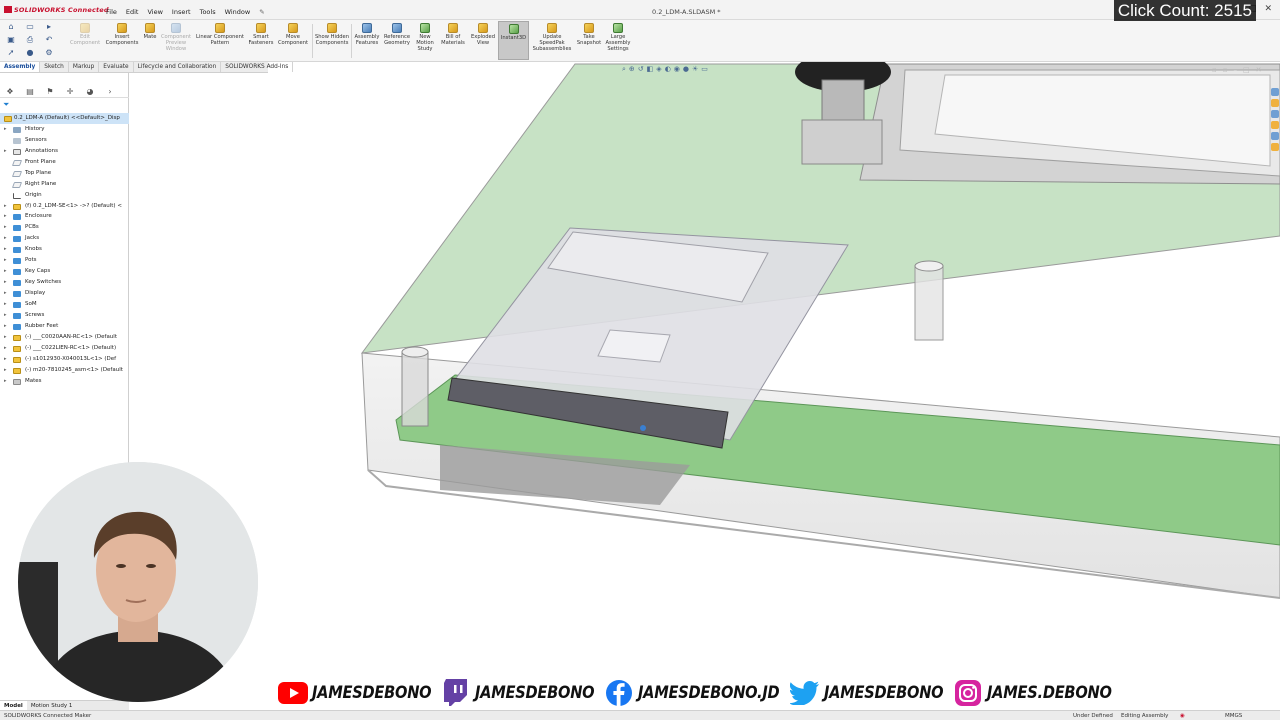 Image resolution: width=1280 pixels, height=720 pixels. Describe the element at coordinates (64, 118) in the screenshot. I see `tree-root: 0.2_LDM-A (Default) <<Default>_Disp` at that location.